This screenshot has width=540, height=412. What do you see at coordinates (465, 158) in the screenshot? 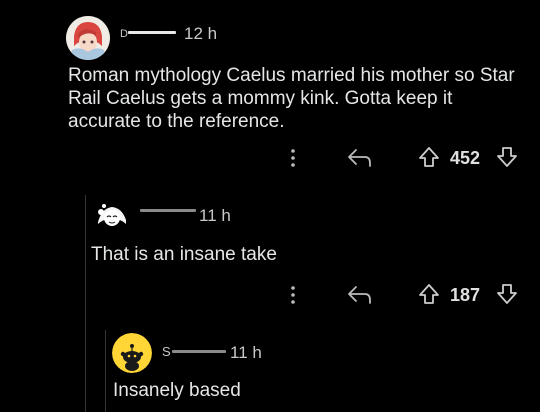
I see `vote-score: 452` at bounding box center [465, 158].